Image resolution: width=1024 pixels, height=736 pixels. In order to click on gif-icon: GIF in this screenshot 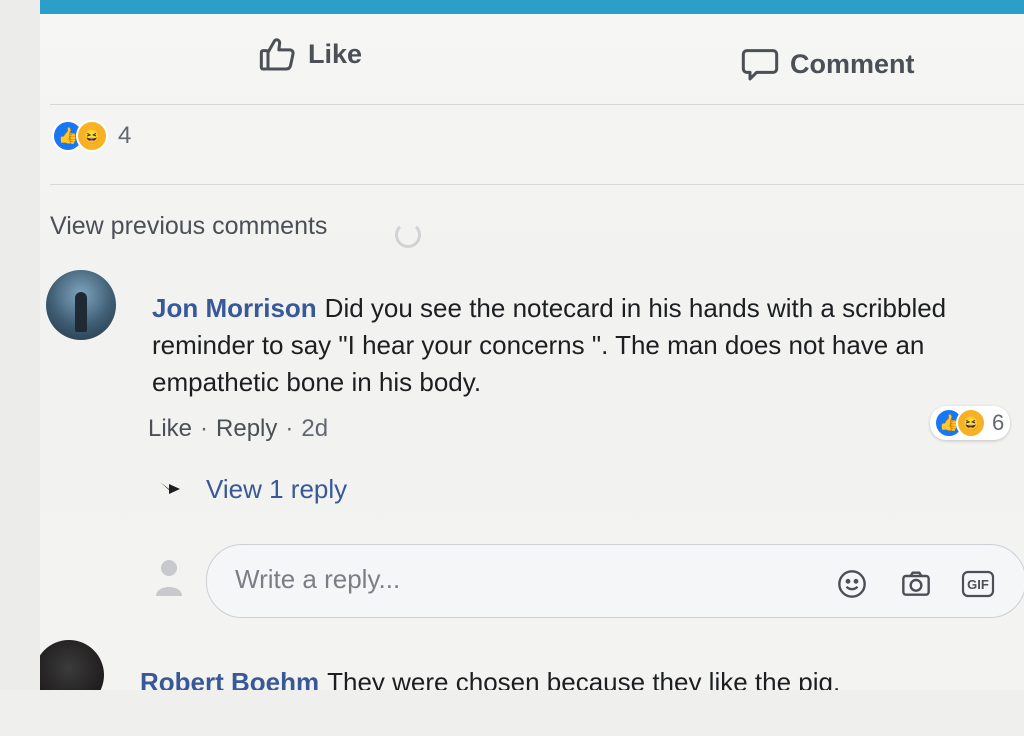, I will do `click(978, 584)`.